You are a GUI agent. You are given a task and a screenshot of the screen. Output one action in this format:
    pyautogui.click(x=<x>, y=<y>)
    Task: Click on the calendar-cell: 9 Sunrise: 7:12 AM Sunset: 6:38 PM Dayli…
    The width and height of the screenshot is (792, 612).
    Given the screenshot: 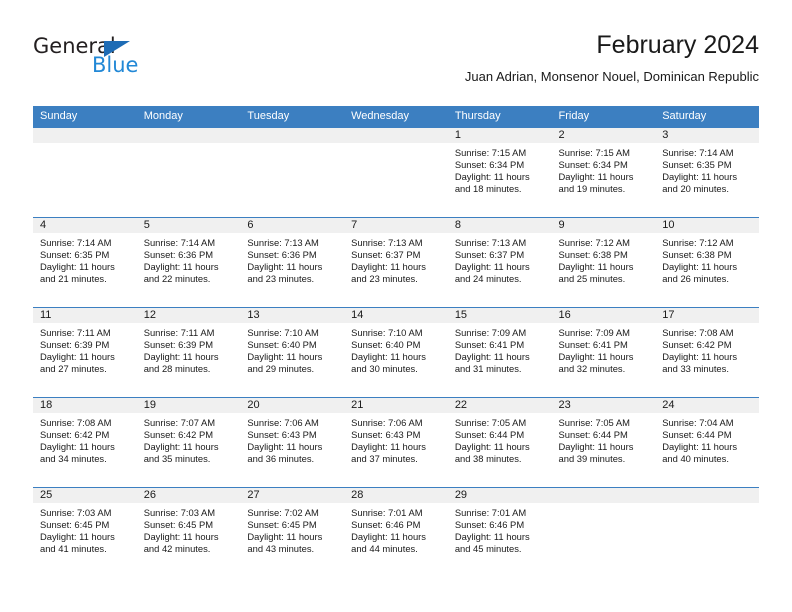 What is the action you would take?
    pyautogui.click(x=603, y=262)
    